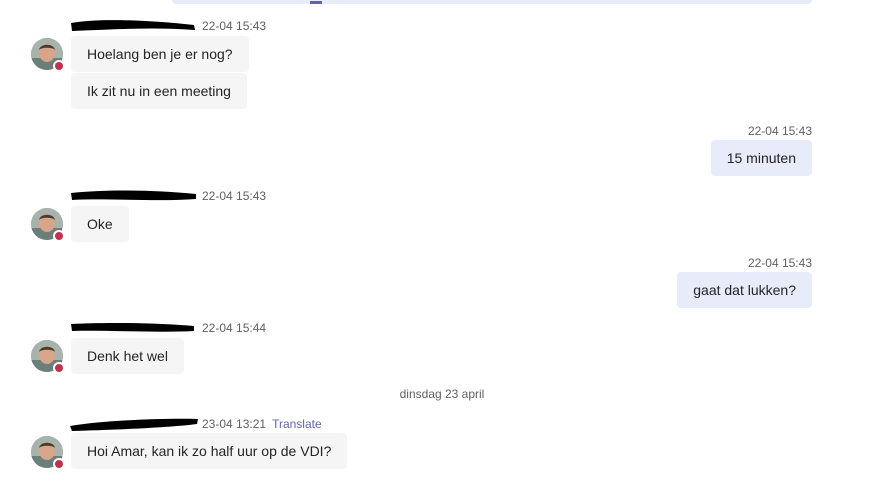 This screenshot has height=482, width=884. What do you see at coordinates (316, 2) in the screenshot?
I see `reaction-indicator` at bounding box center [316, 2].